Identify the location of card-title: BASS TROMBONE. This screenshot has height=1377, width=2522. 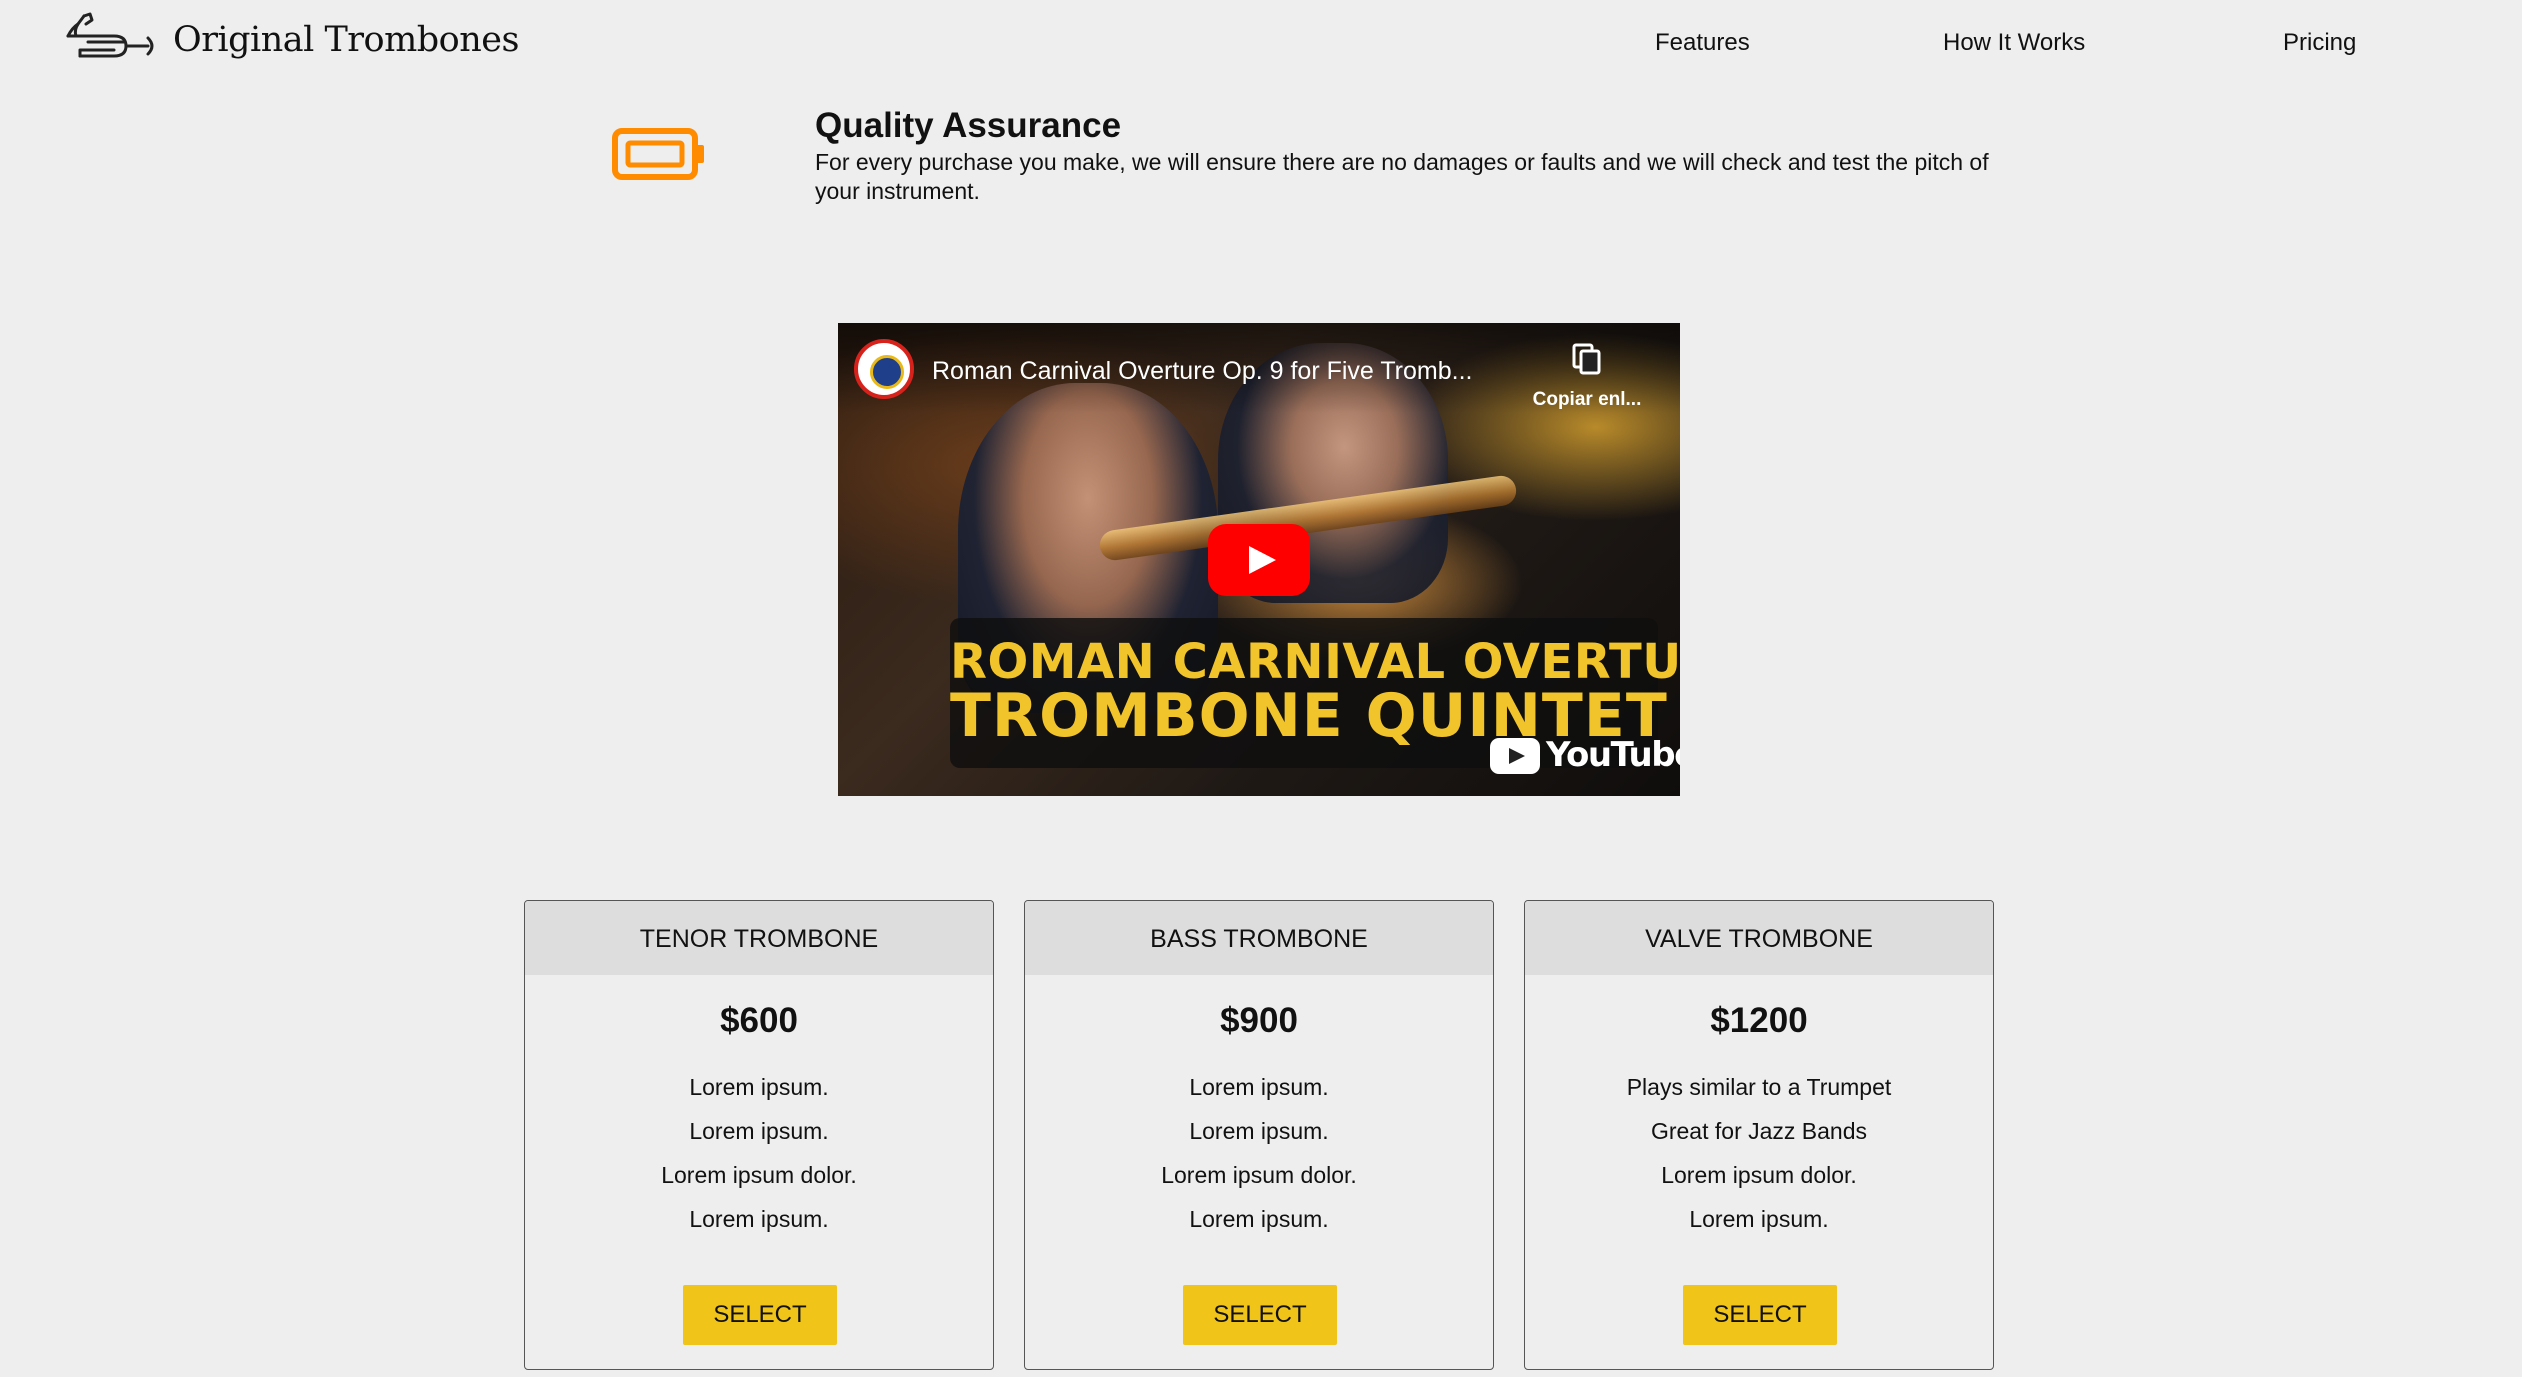
(1259, 938).